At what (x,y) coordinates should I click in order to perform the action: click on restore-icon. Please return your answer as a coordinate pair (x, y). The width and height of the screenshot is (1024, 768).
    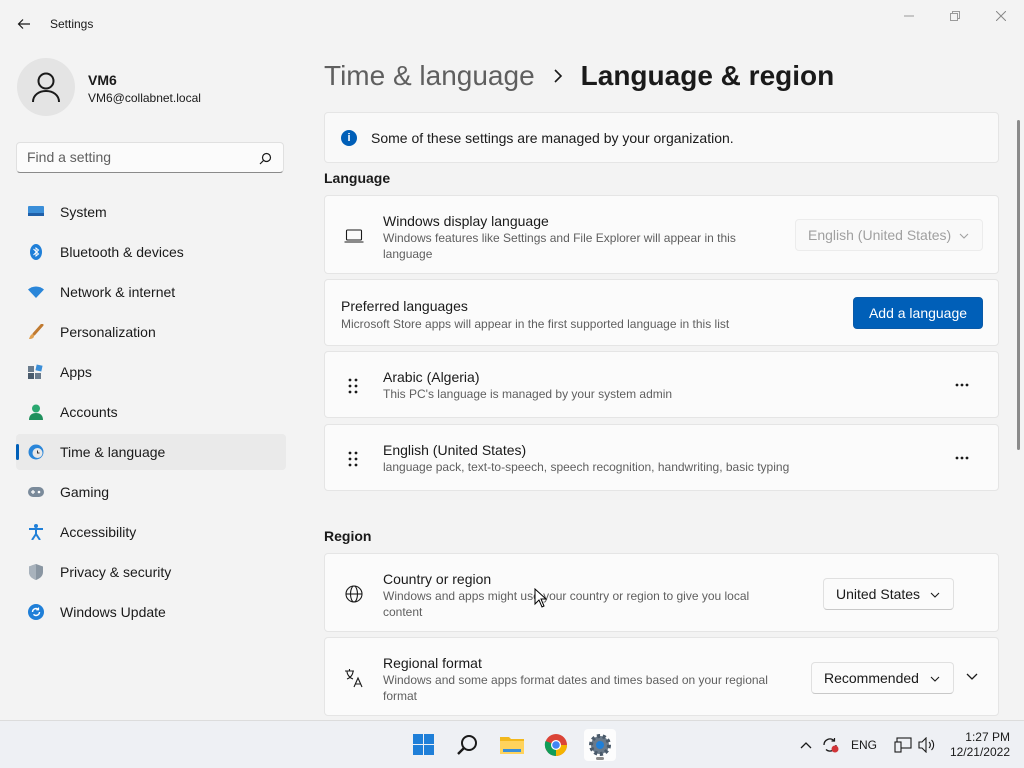
    Looking at the image, I should click on (955, 16).